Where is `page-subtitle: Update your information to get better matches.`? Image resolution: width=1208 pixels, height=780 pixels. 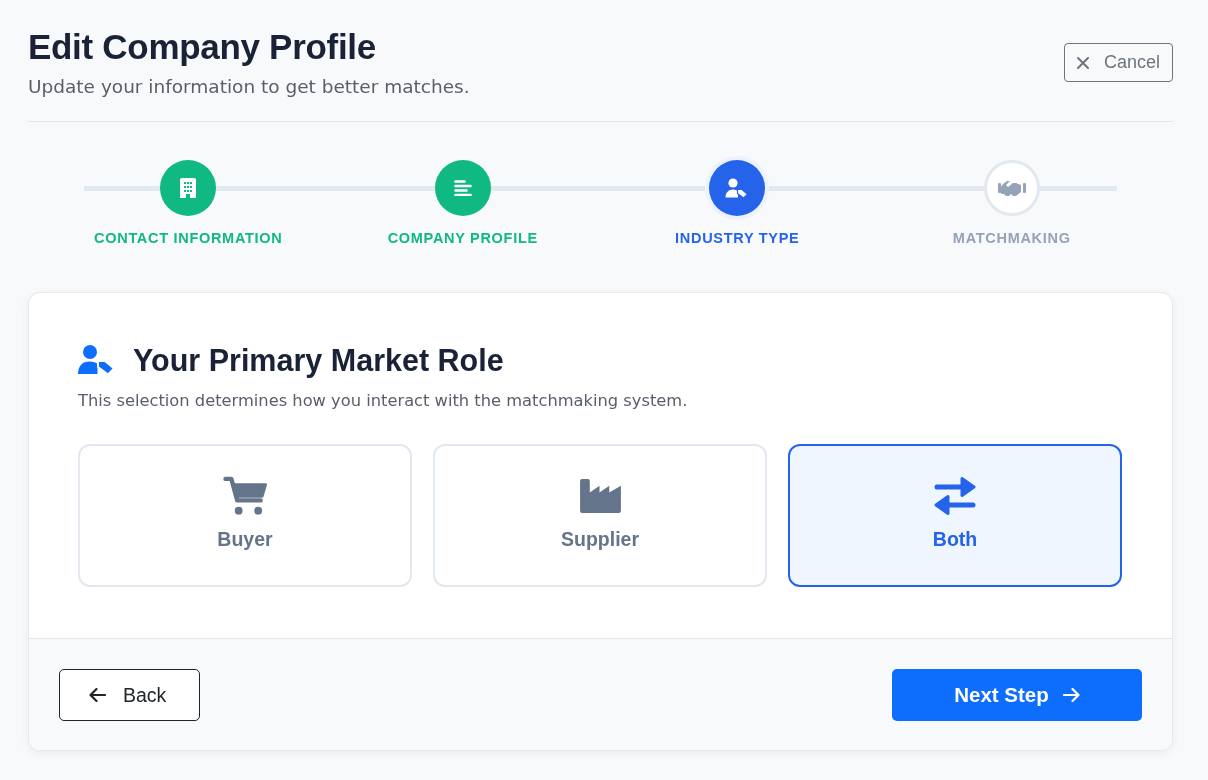
page-subtitle: Update your information to get better matches. is located at coordinates (249, 87).